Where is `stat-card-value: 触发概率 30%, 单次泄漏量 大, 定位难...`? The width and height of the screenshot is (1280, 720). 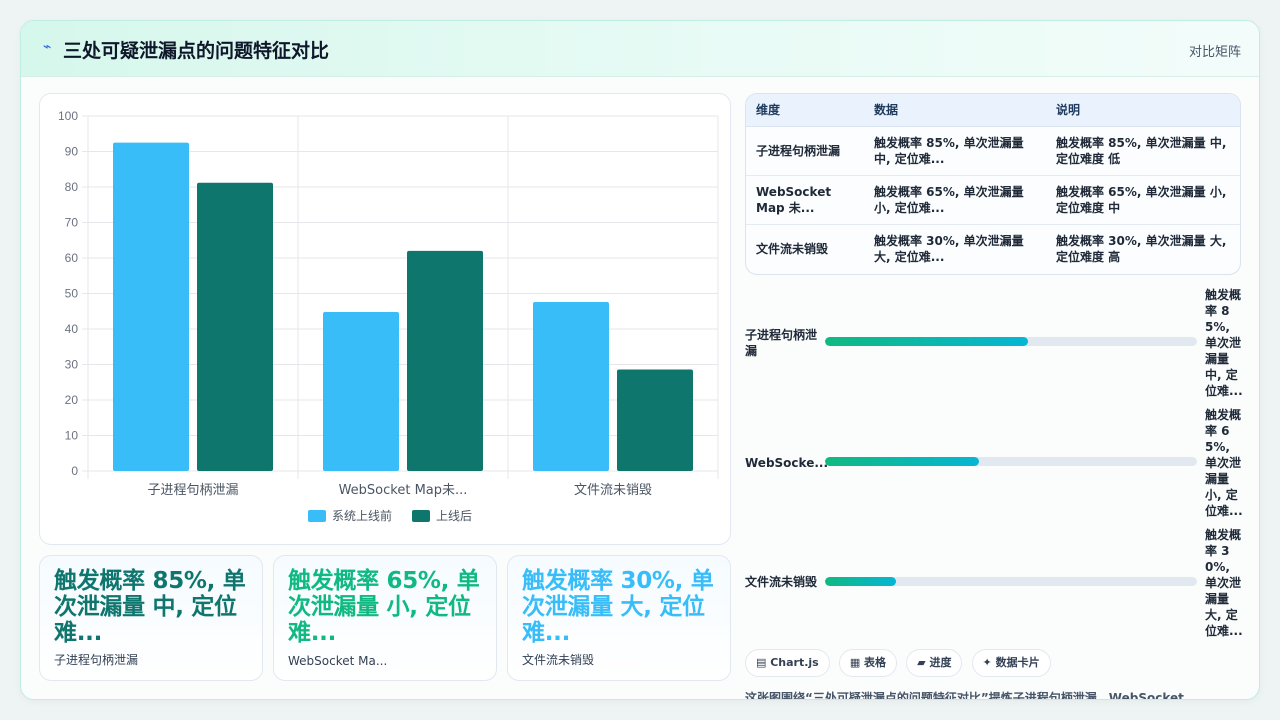 stat-card-value: 触发概率 30%, 单次泄漏量 大, 定位难... is located at coordinates (618, 607).